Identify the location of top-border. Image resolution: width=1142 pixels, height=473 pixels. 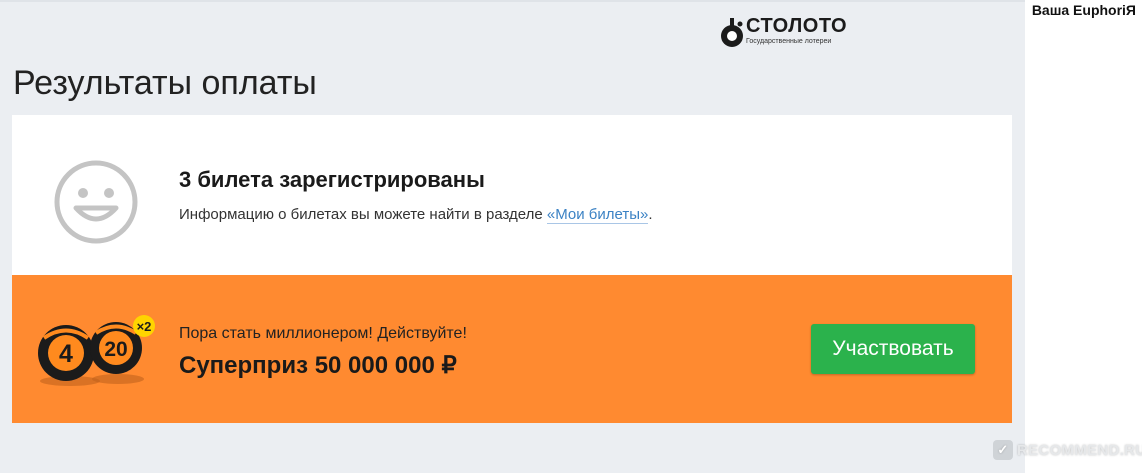
(571, 1).